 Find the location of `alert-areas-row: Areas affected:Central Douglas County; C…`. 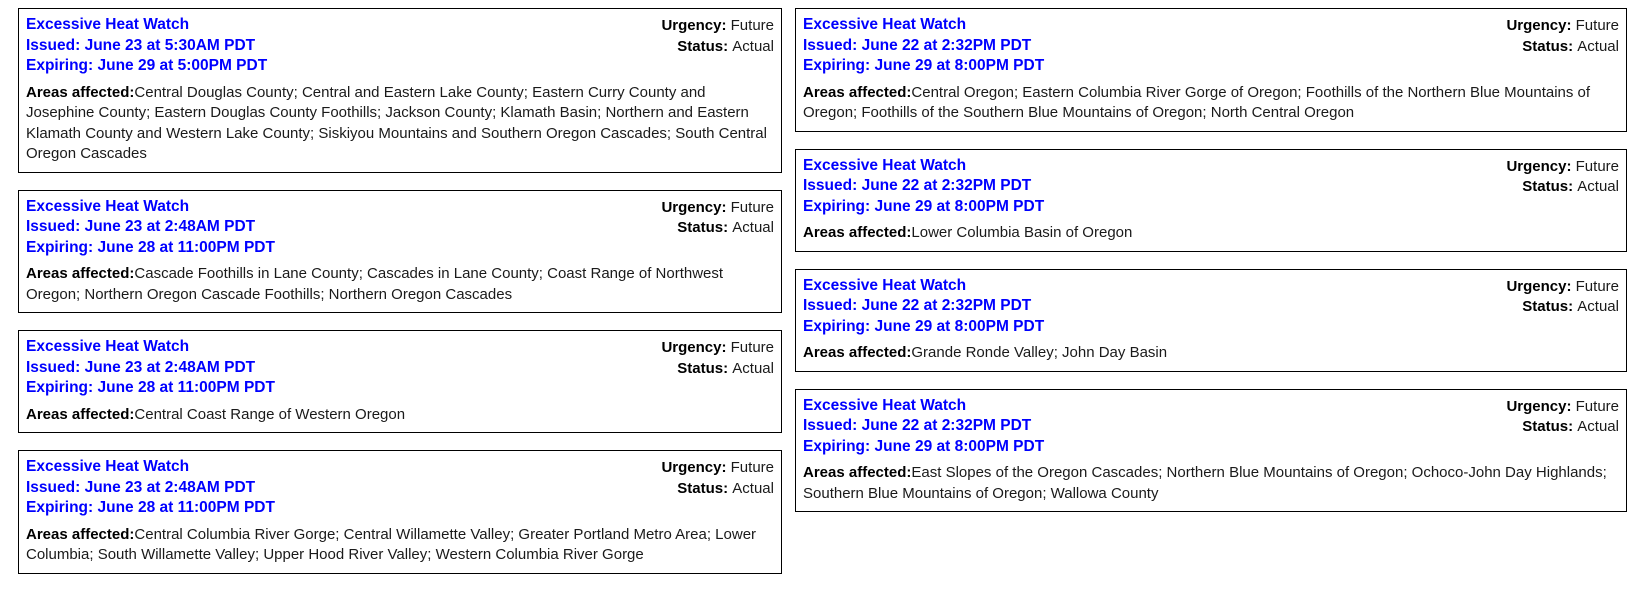

alert-areas-row: Areas affected:Central Douglas County; C… is located at coordinates (400, 124).